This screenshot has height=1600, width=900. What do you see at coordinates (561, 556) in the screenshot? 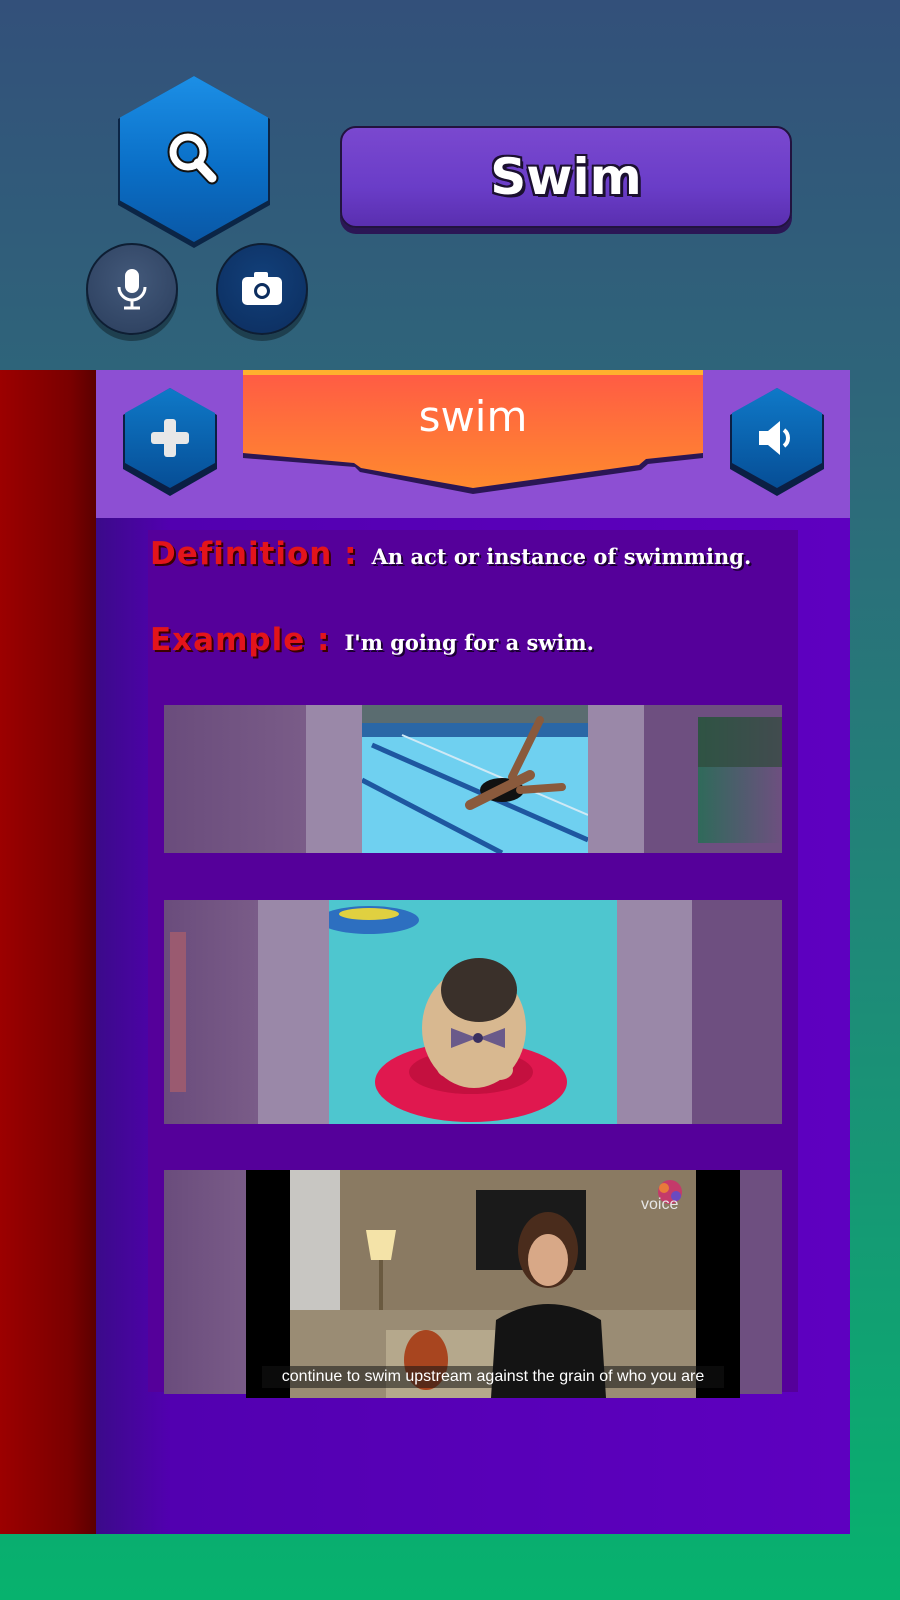
I see `definition-text: An act or instance of swimming.` at bounding box center [561, 556].